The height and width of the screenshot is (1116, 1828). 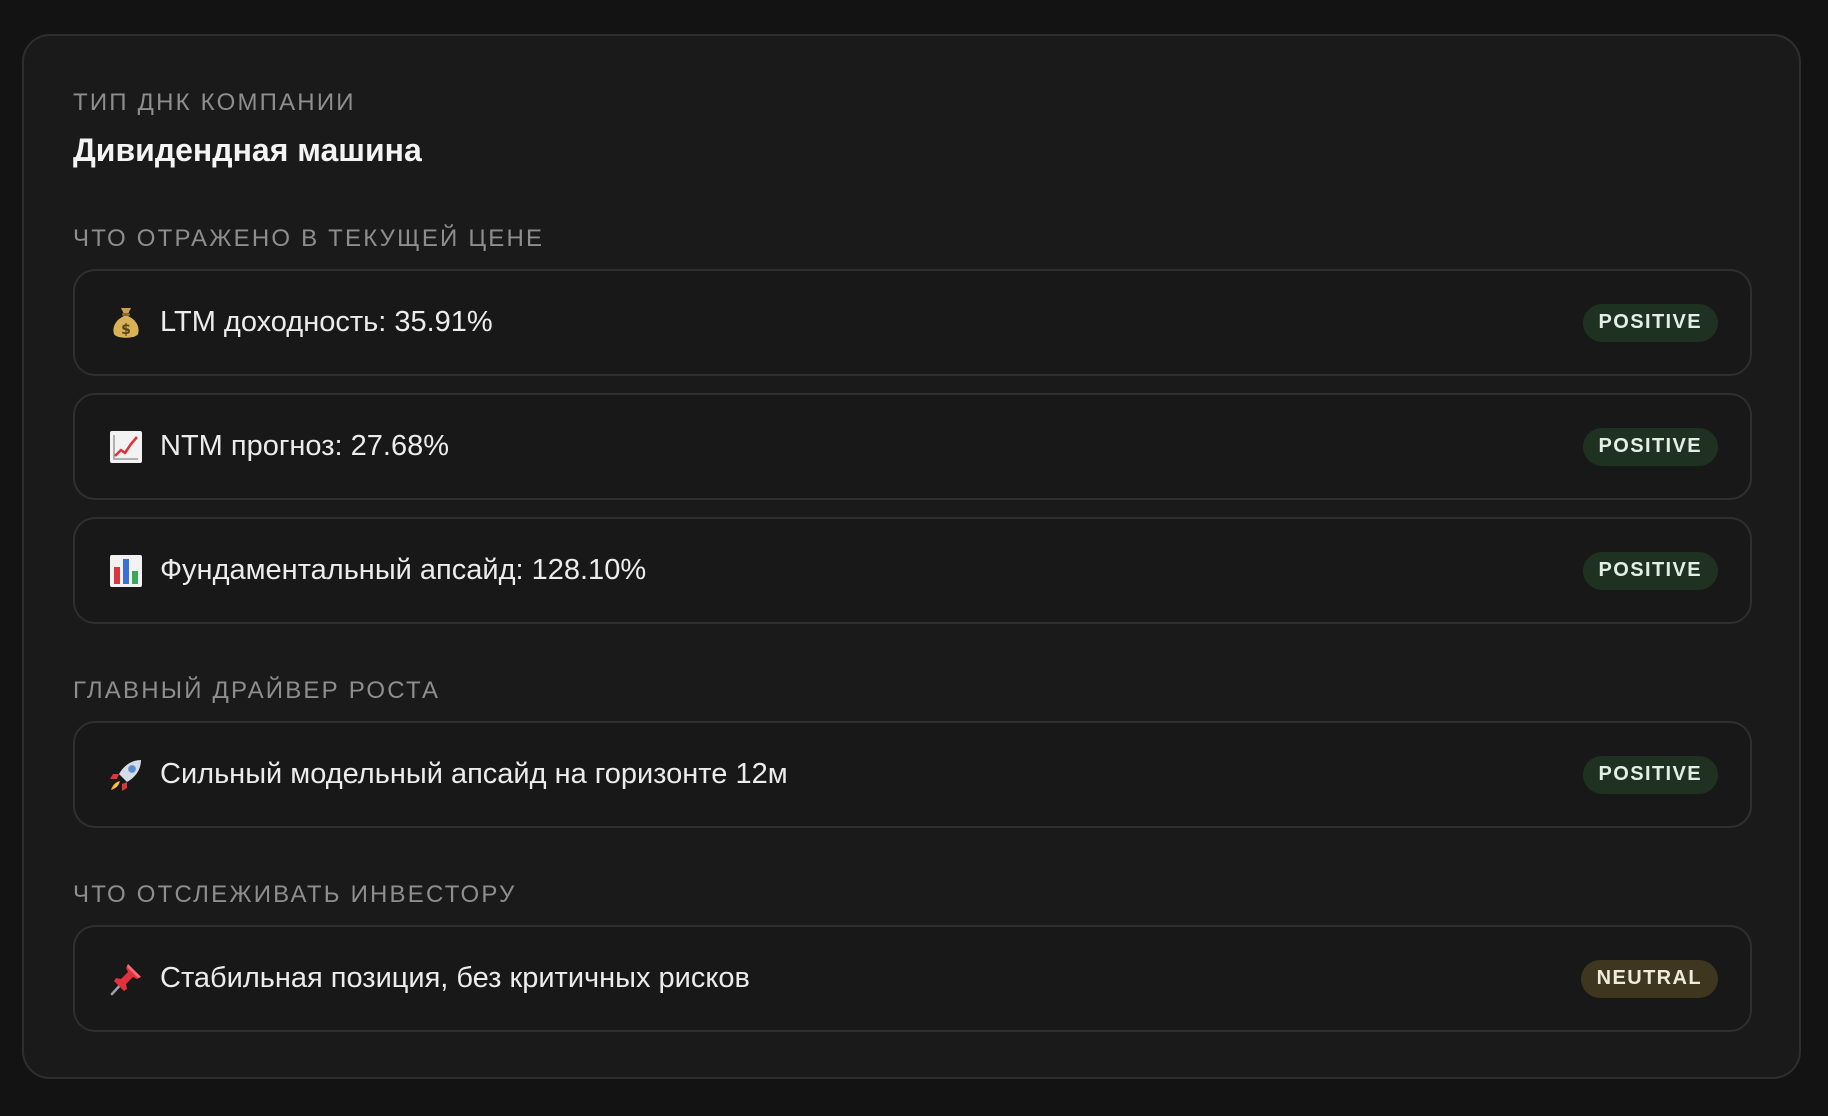 What do you see at coordinates (455, 978) in the screenshot?
I see `investor-watch-text: Стабильная позиция, без критичных рисков` at bounding box center [455, 978].